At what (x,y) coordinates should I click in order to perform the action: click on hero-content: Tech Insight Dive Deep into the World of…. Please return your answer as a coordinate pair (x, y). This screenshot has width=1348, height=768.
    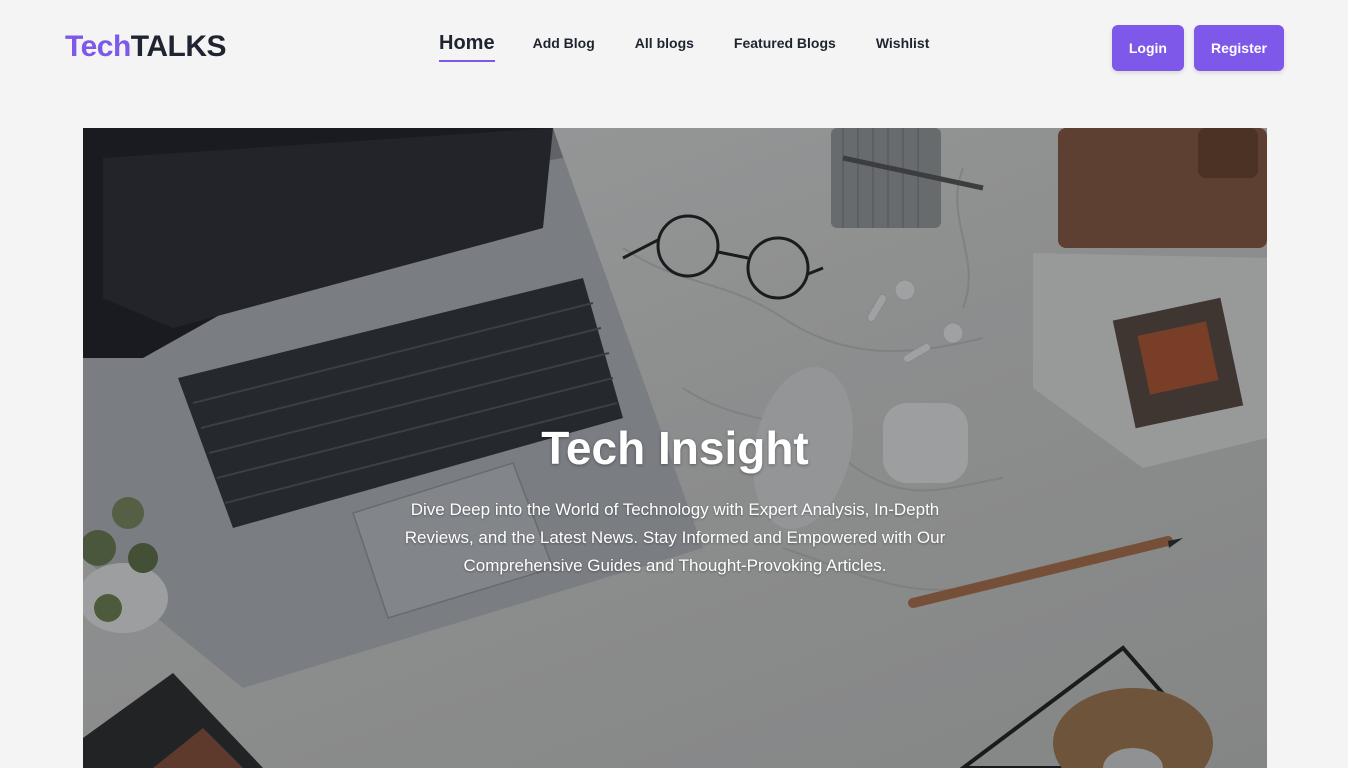
    Looking at the image, I should click on (675, 500).